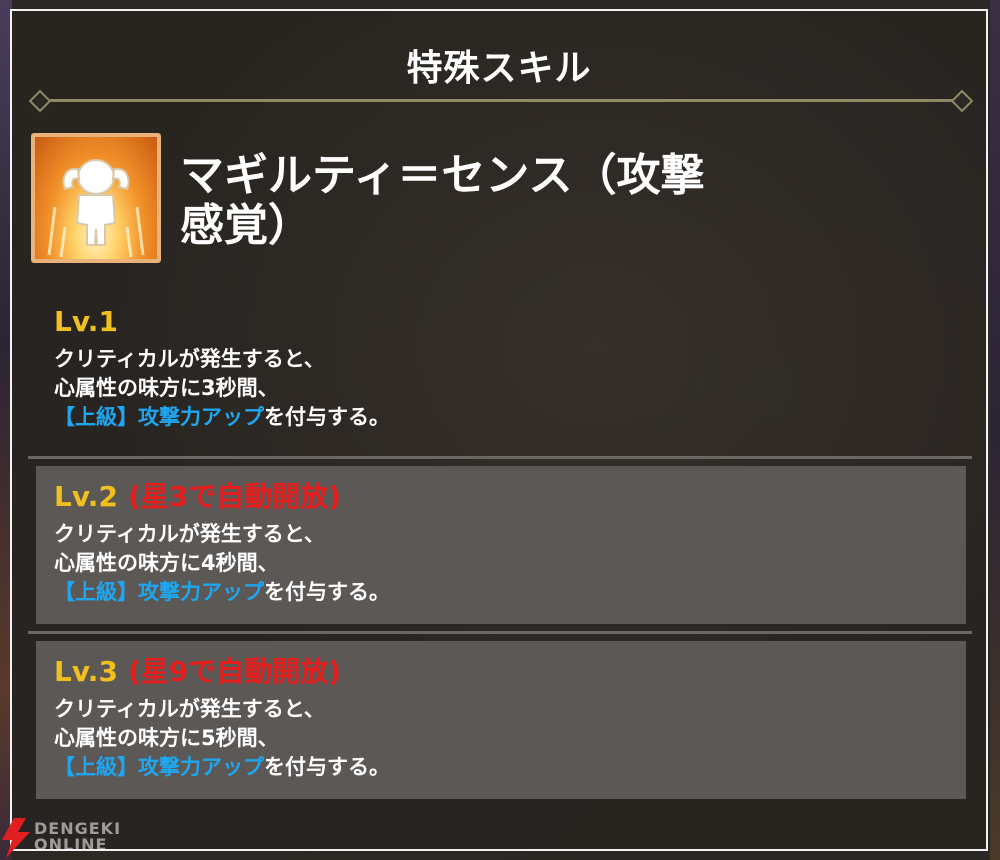 This screenshot has width=1000, height=860. What do you see at coordinates (327, 417) in the screenshot?
I see `level-1-suffix: を付与する。` at bounding box center [327, 417].